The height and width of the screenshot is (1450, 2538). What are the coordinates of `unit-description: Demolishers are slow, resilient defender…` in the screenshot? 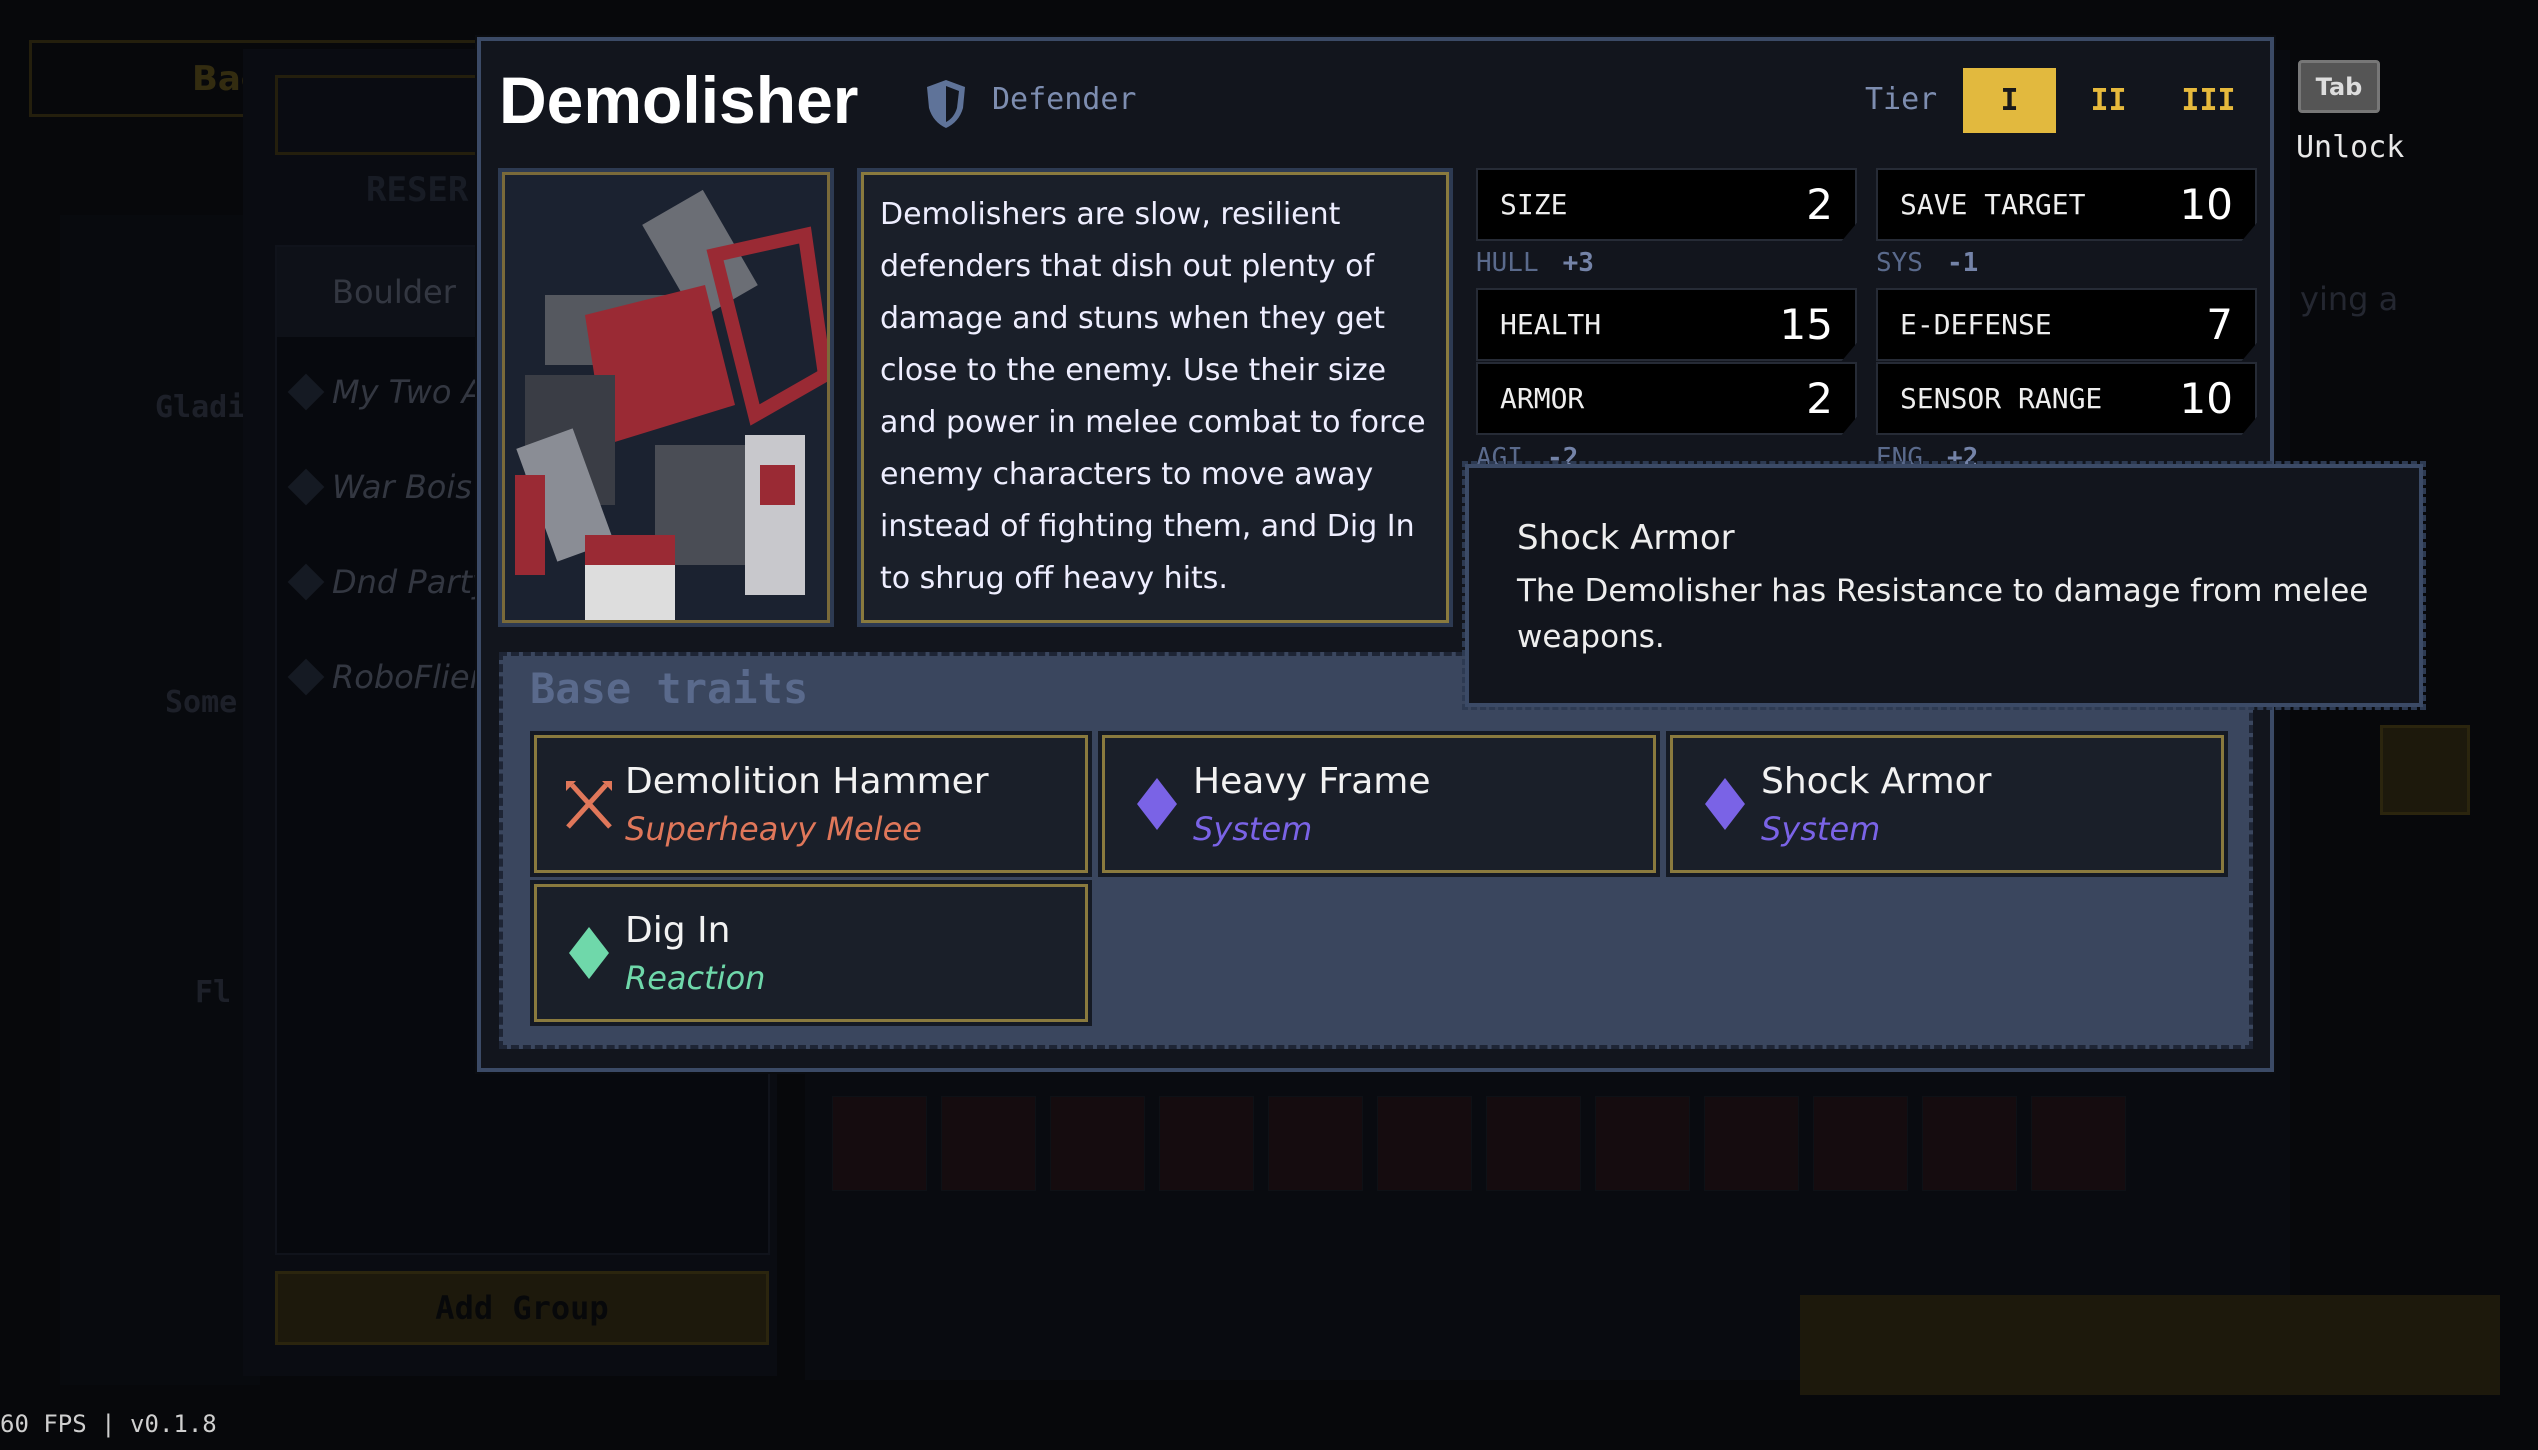 It's located at (1155, 397).